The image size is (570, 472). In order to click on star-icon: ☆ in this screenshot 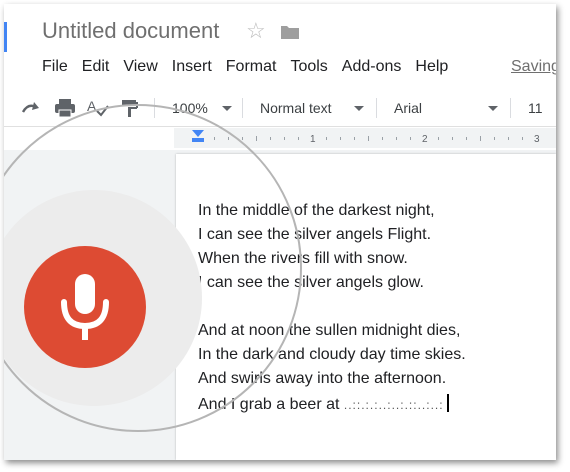, I will do `click(256, 31)`.